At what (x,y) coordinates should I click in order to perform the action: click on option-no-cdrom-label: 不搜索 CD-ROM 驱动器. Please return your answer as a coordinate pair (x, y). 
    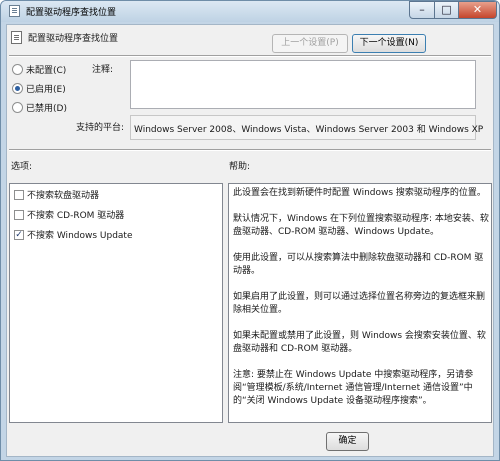
    Looking at the image, I should click on (76, 216).